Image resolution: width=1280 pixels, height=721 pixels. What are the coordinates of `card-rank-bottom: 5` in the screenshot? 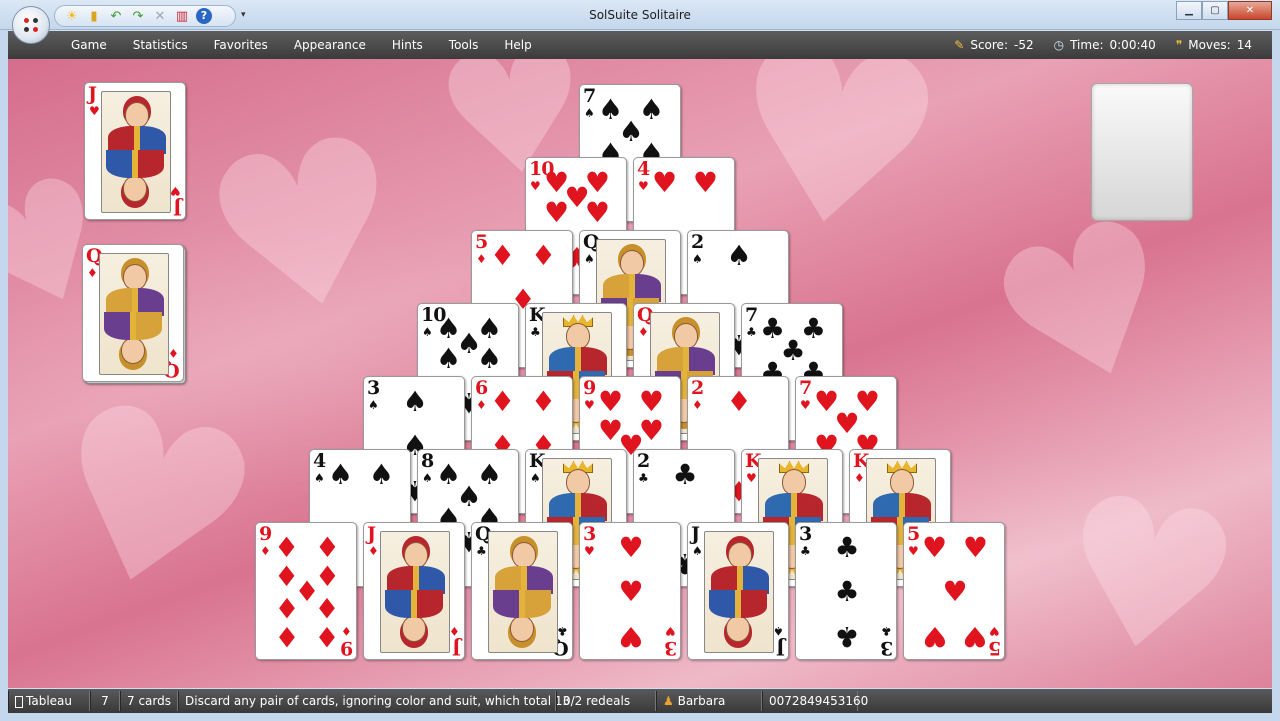 It's located at (994, 648).